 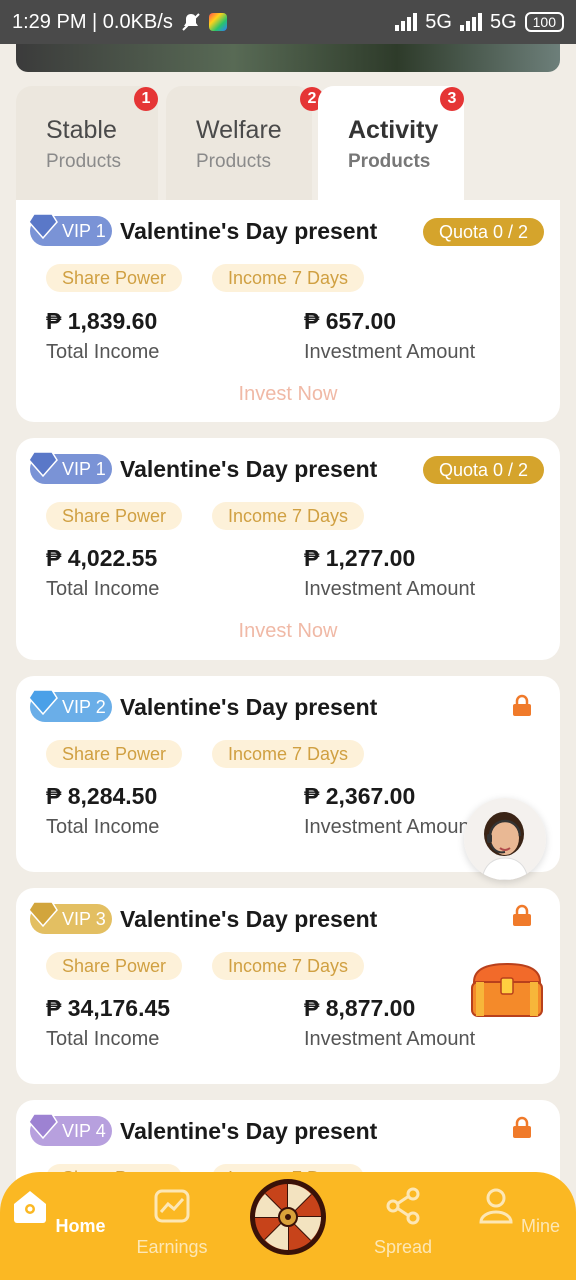 What do you see at coordinates (518, 1211) in the screenshot?
I see `nav-mine: Mine` at bounding box center [518, 1211].